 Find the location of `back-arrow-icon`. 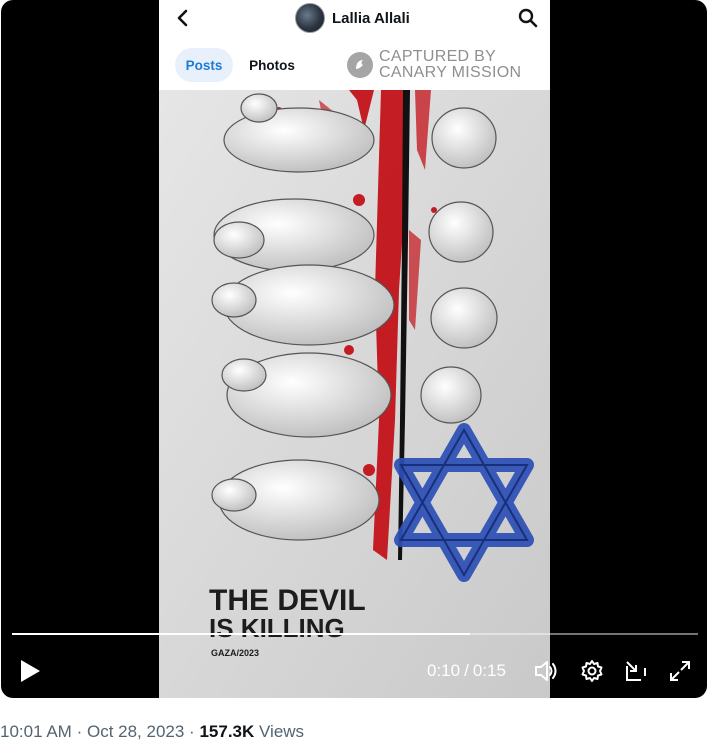

back-arrow-icon is located at coordinates (182, 18).